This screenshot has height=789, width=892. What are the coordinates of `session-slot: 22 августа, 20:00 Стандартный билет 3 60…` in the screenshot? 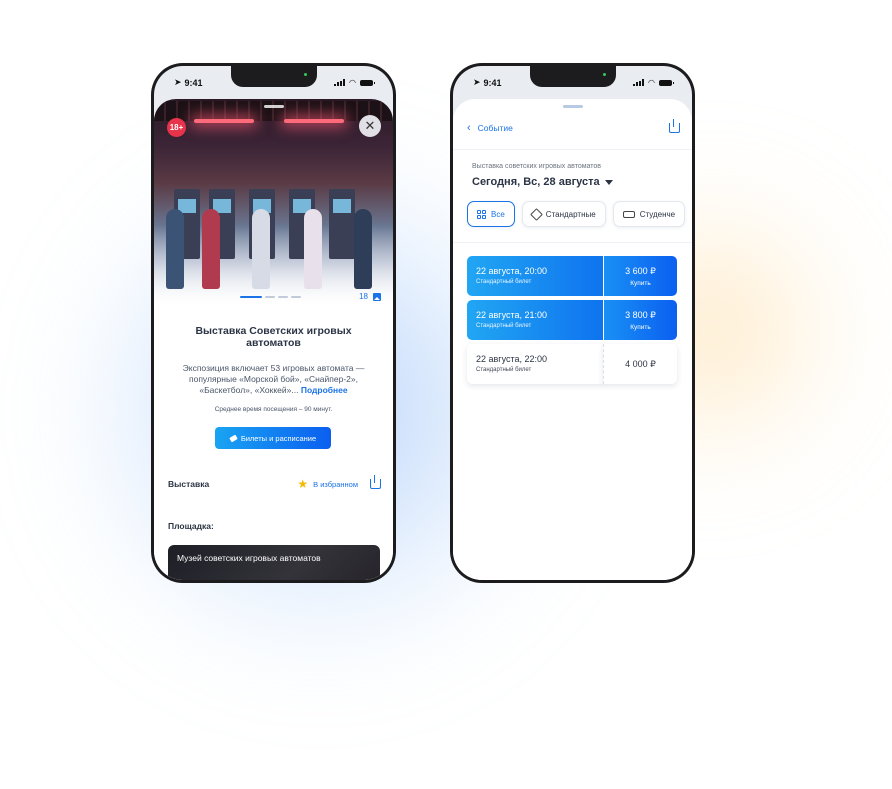 It's located at (572, 276).